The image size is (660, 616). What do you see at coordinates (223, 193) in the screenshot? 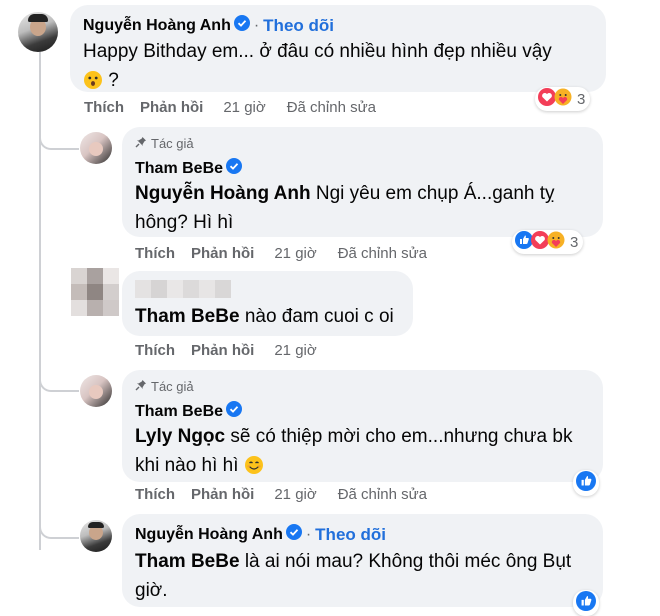
I see `mention-link: Nguyễn Hoàng Anh` at bounding box center [223, 193].